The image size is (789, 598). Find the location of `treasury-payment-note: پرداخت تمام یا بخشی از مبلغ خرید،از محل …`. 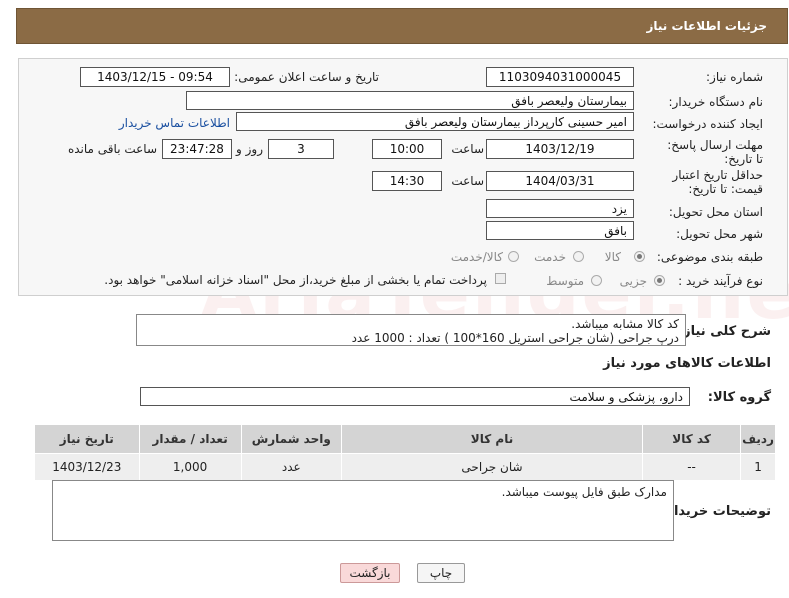

treasury-payment-note: پرداخت تمام یا بخشی از مبلغ خرید،از محل … is located at coordinates (295, 280).